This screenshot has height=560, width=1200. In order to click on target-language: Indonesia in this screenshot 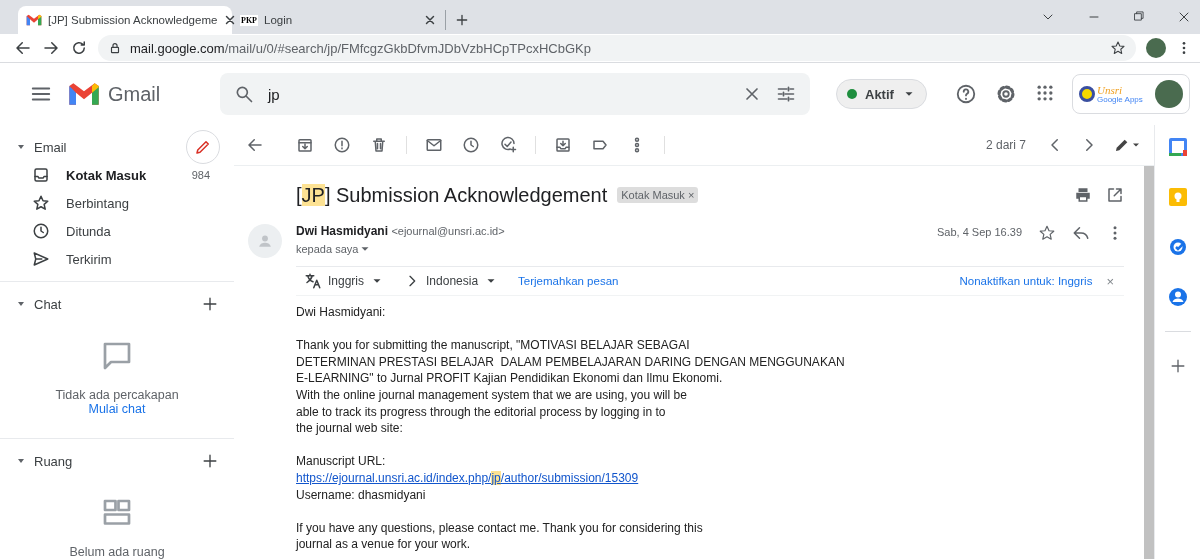, I will do `click(452, 281)`.